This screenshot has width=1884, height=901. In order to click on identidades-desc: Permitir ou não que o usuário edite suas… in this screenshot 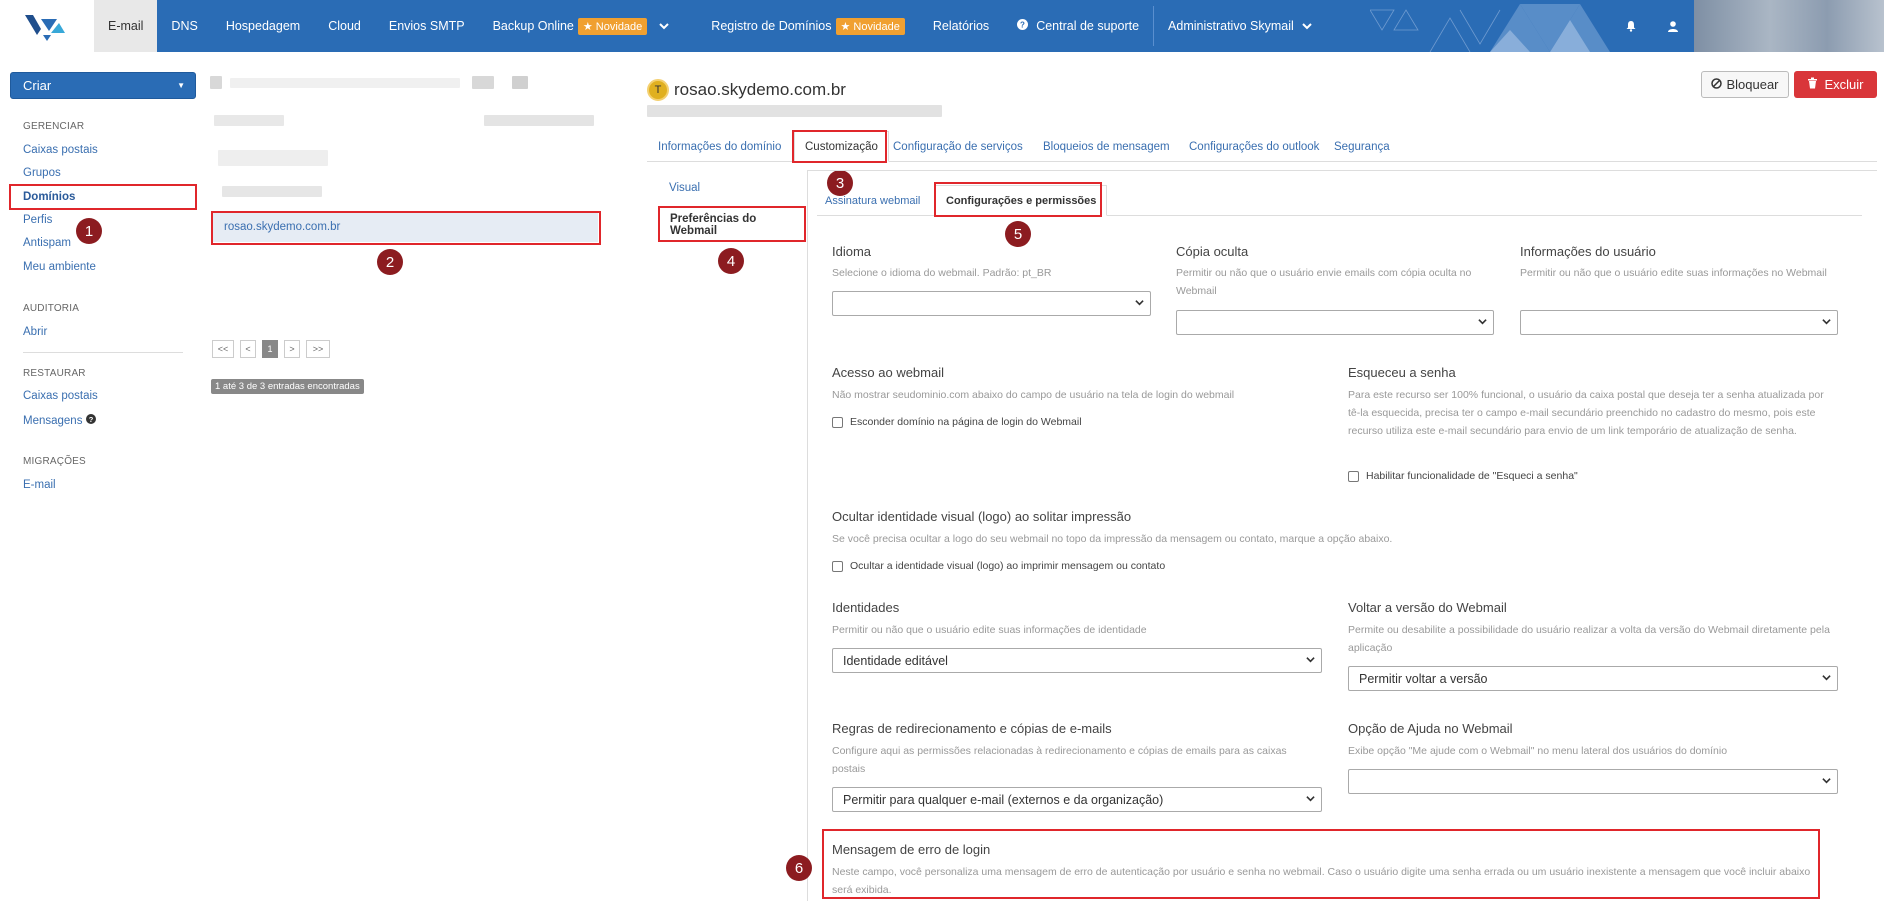, I will do `click(989, 630)`.